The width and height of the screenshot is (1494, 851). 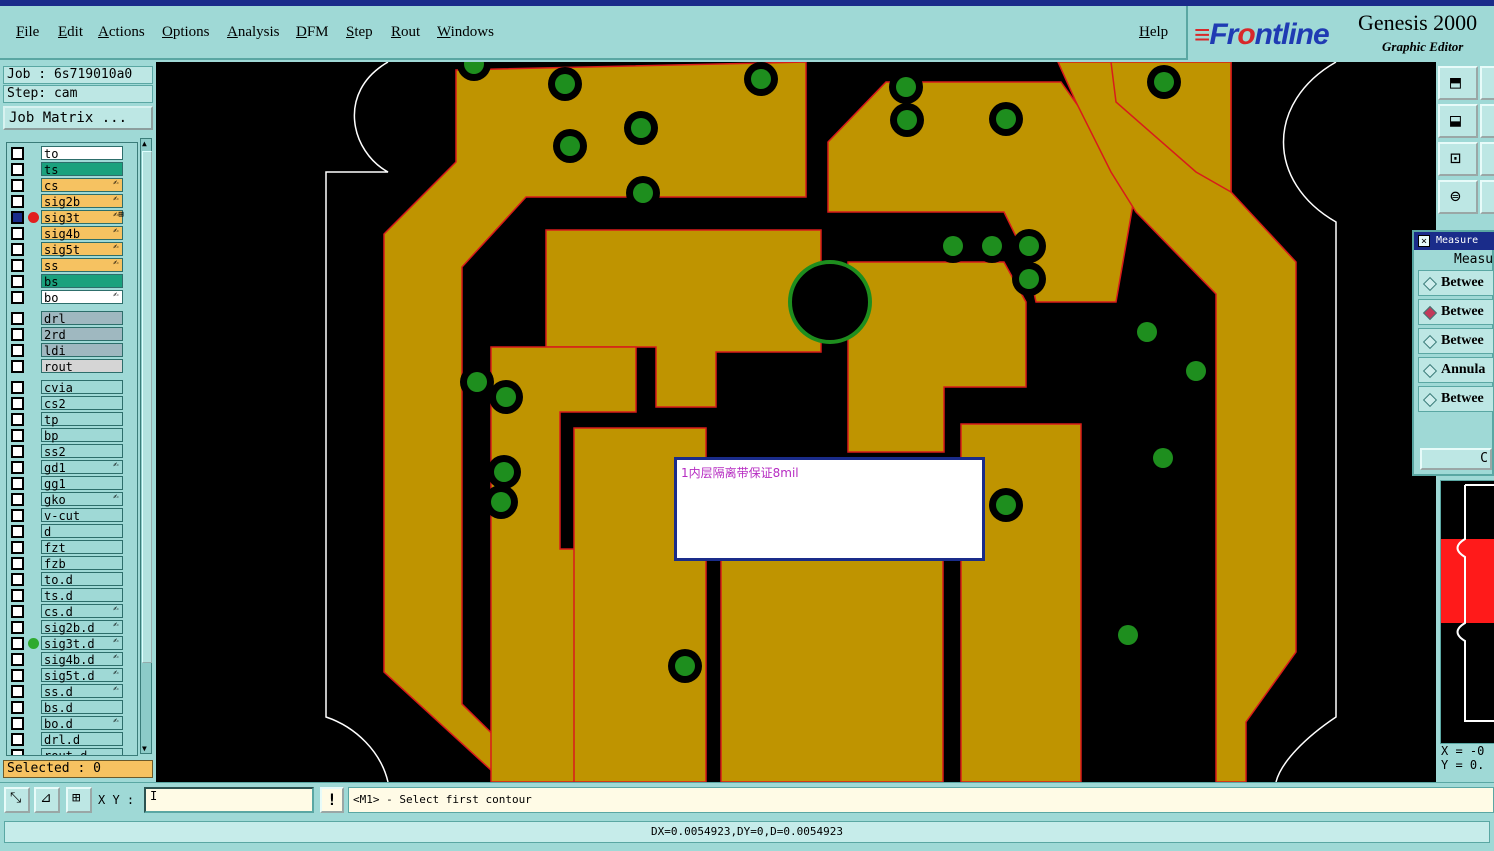 I want to click on layer-name: ts, so click(x=82, y=169).